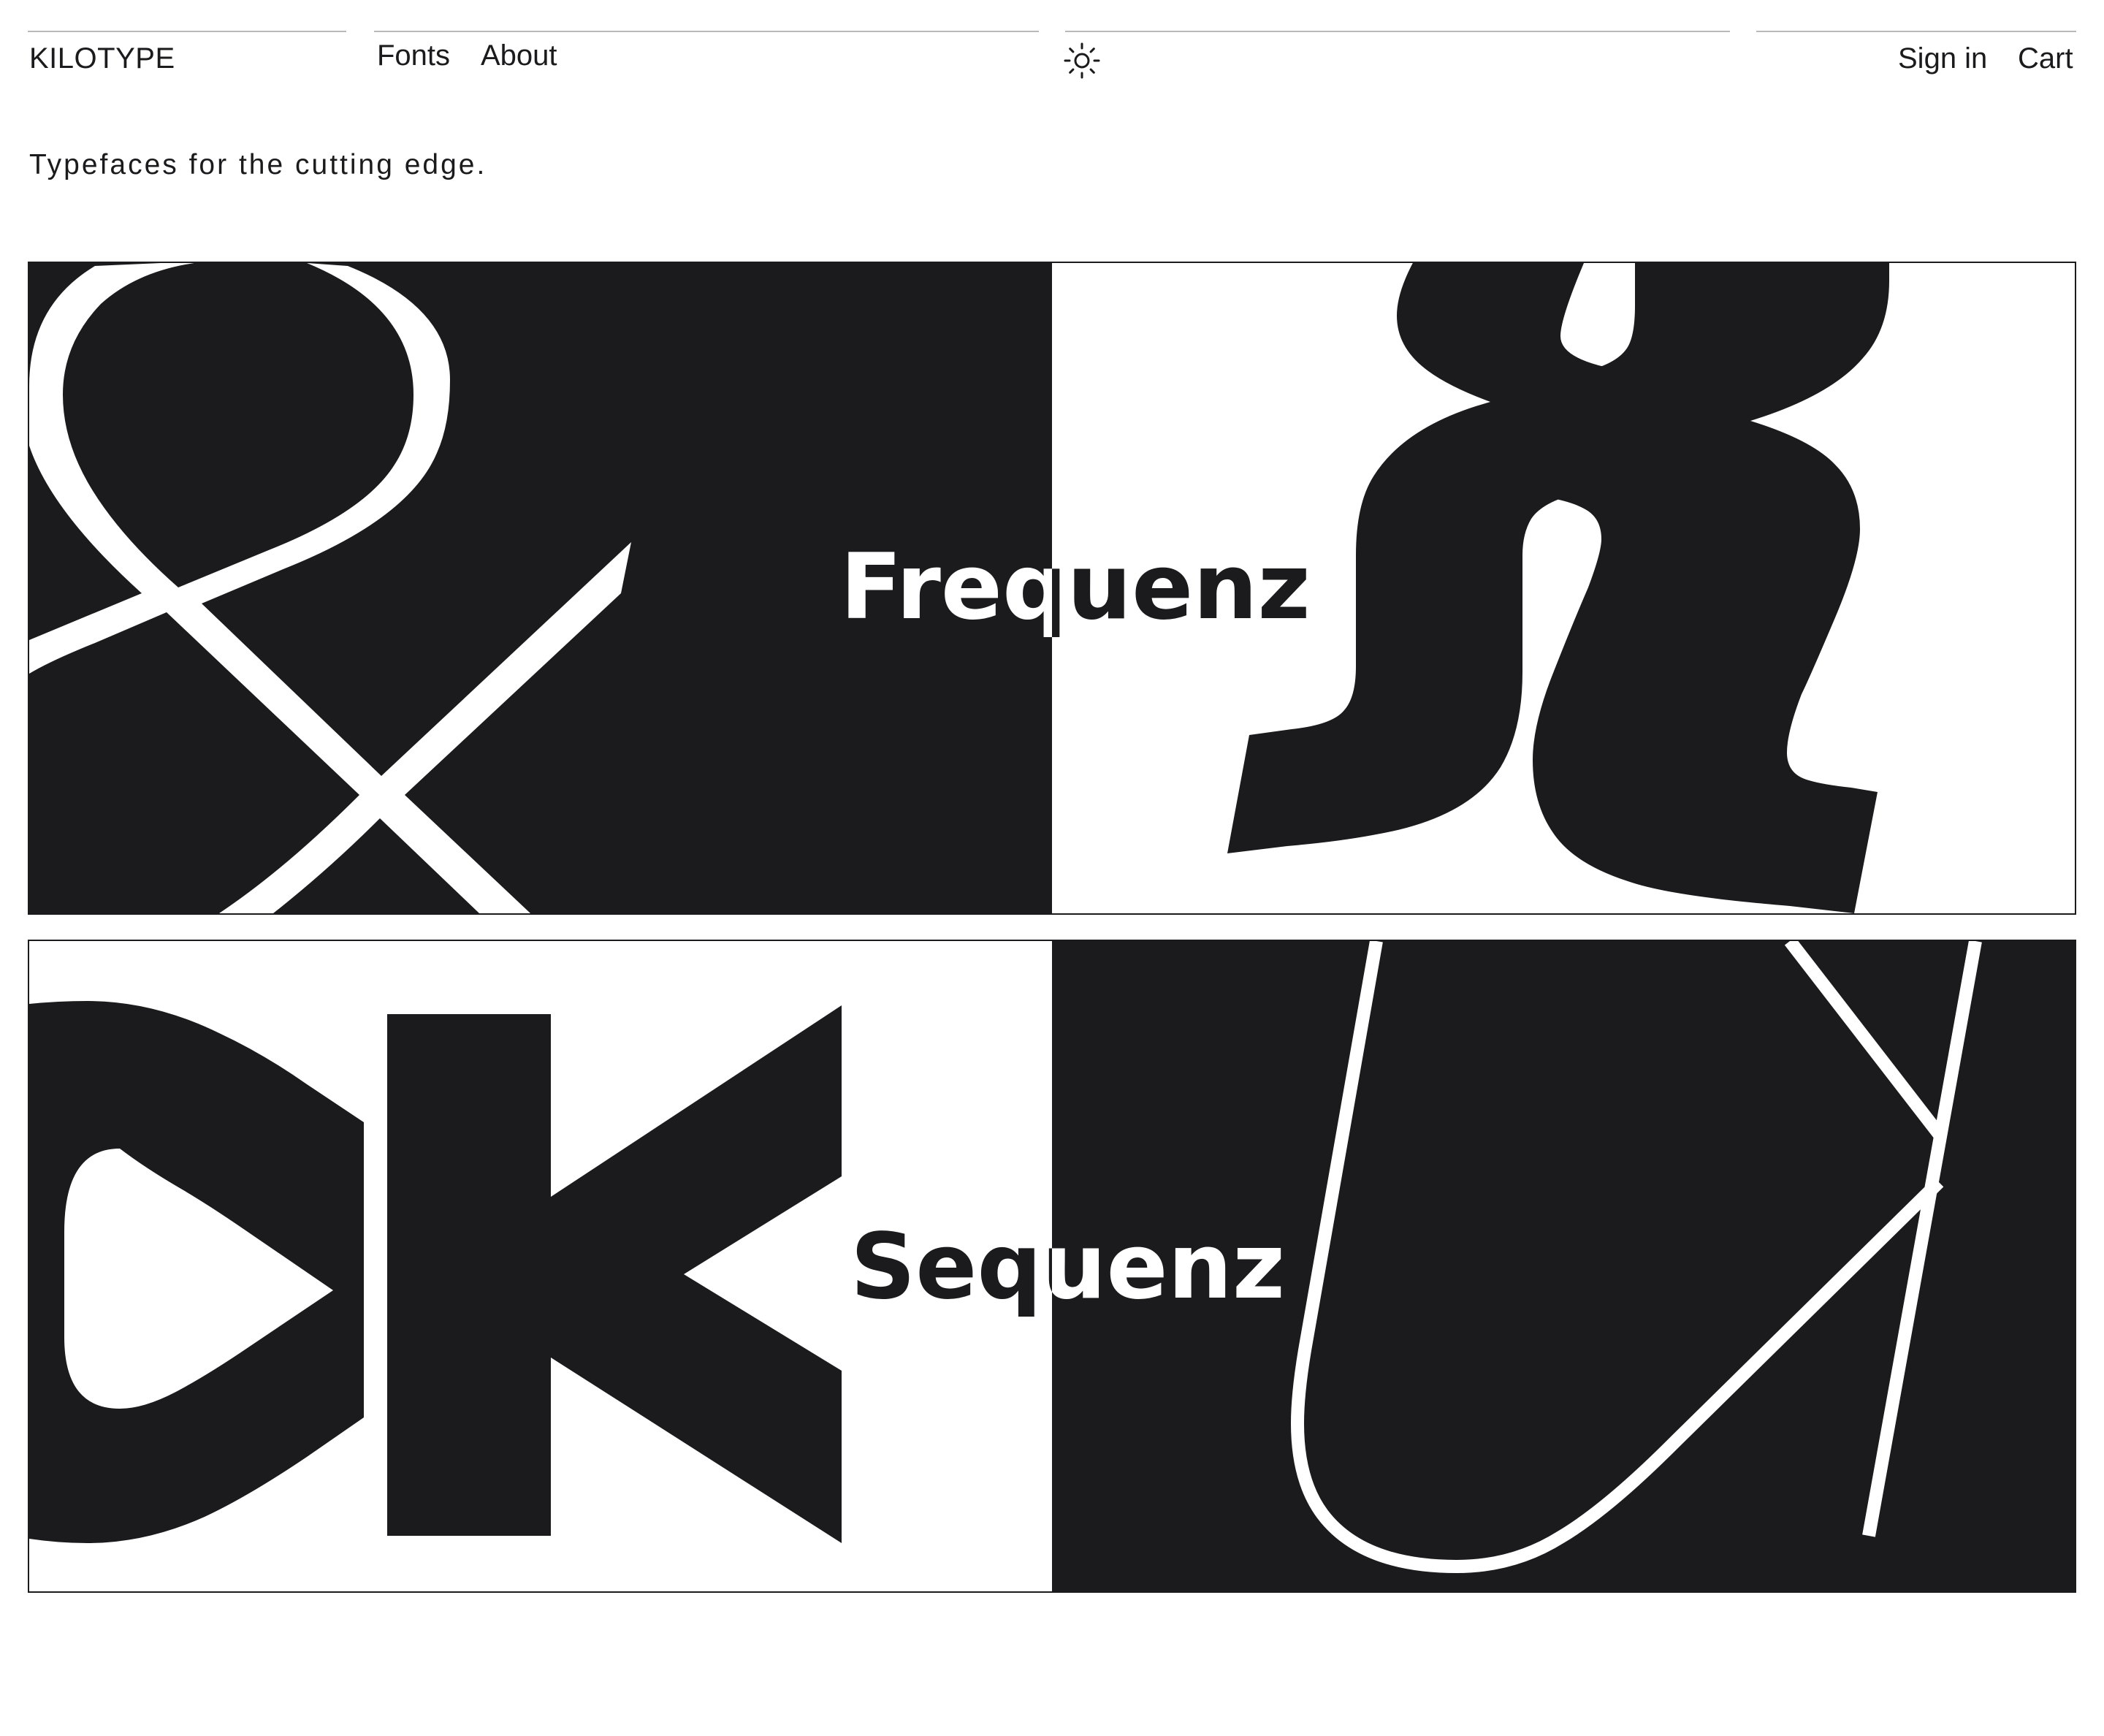 This screenshot has width=2104, height=1736. Describe the element at coordinates (1082, 60) in the screenshot. I see `sun-icon` at that location.